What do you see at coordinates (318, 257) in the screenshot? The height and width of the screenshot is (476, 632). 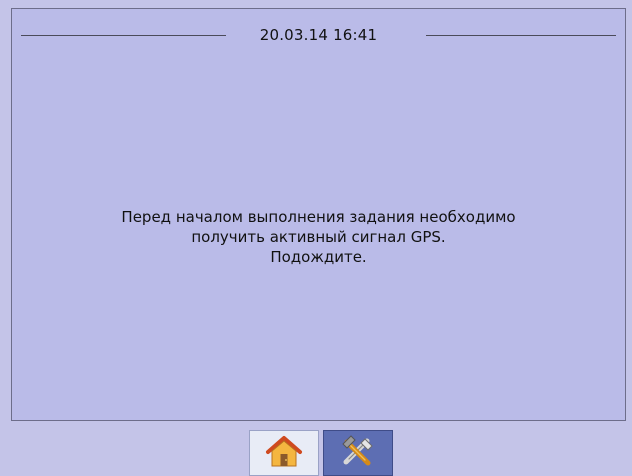 I see `gps-message-line-3: Подождите.` at bounding box center [318, 257].